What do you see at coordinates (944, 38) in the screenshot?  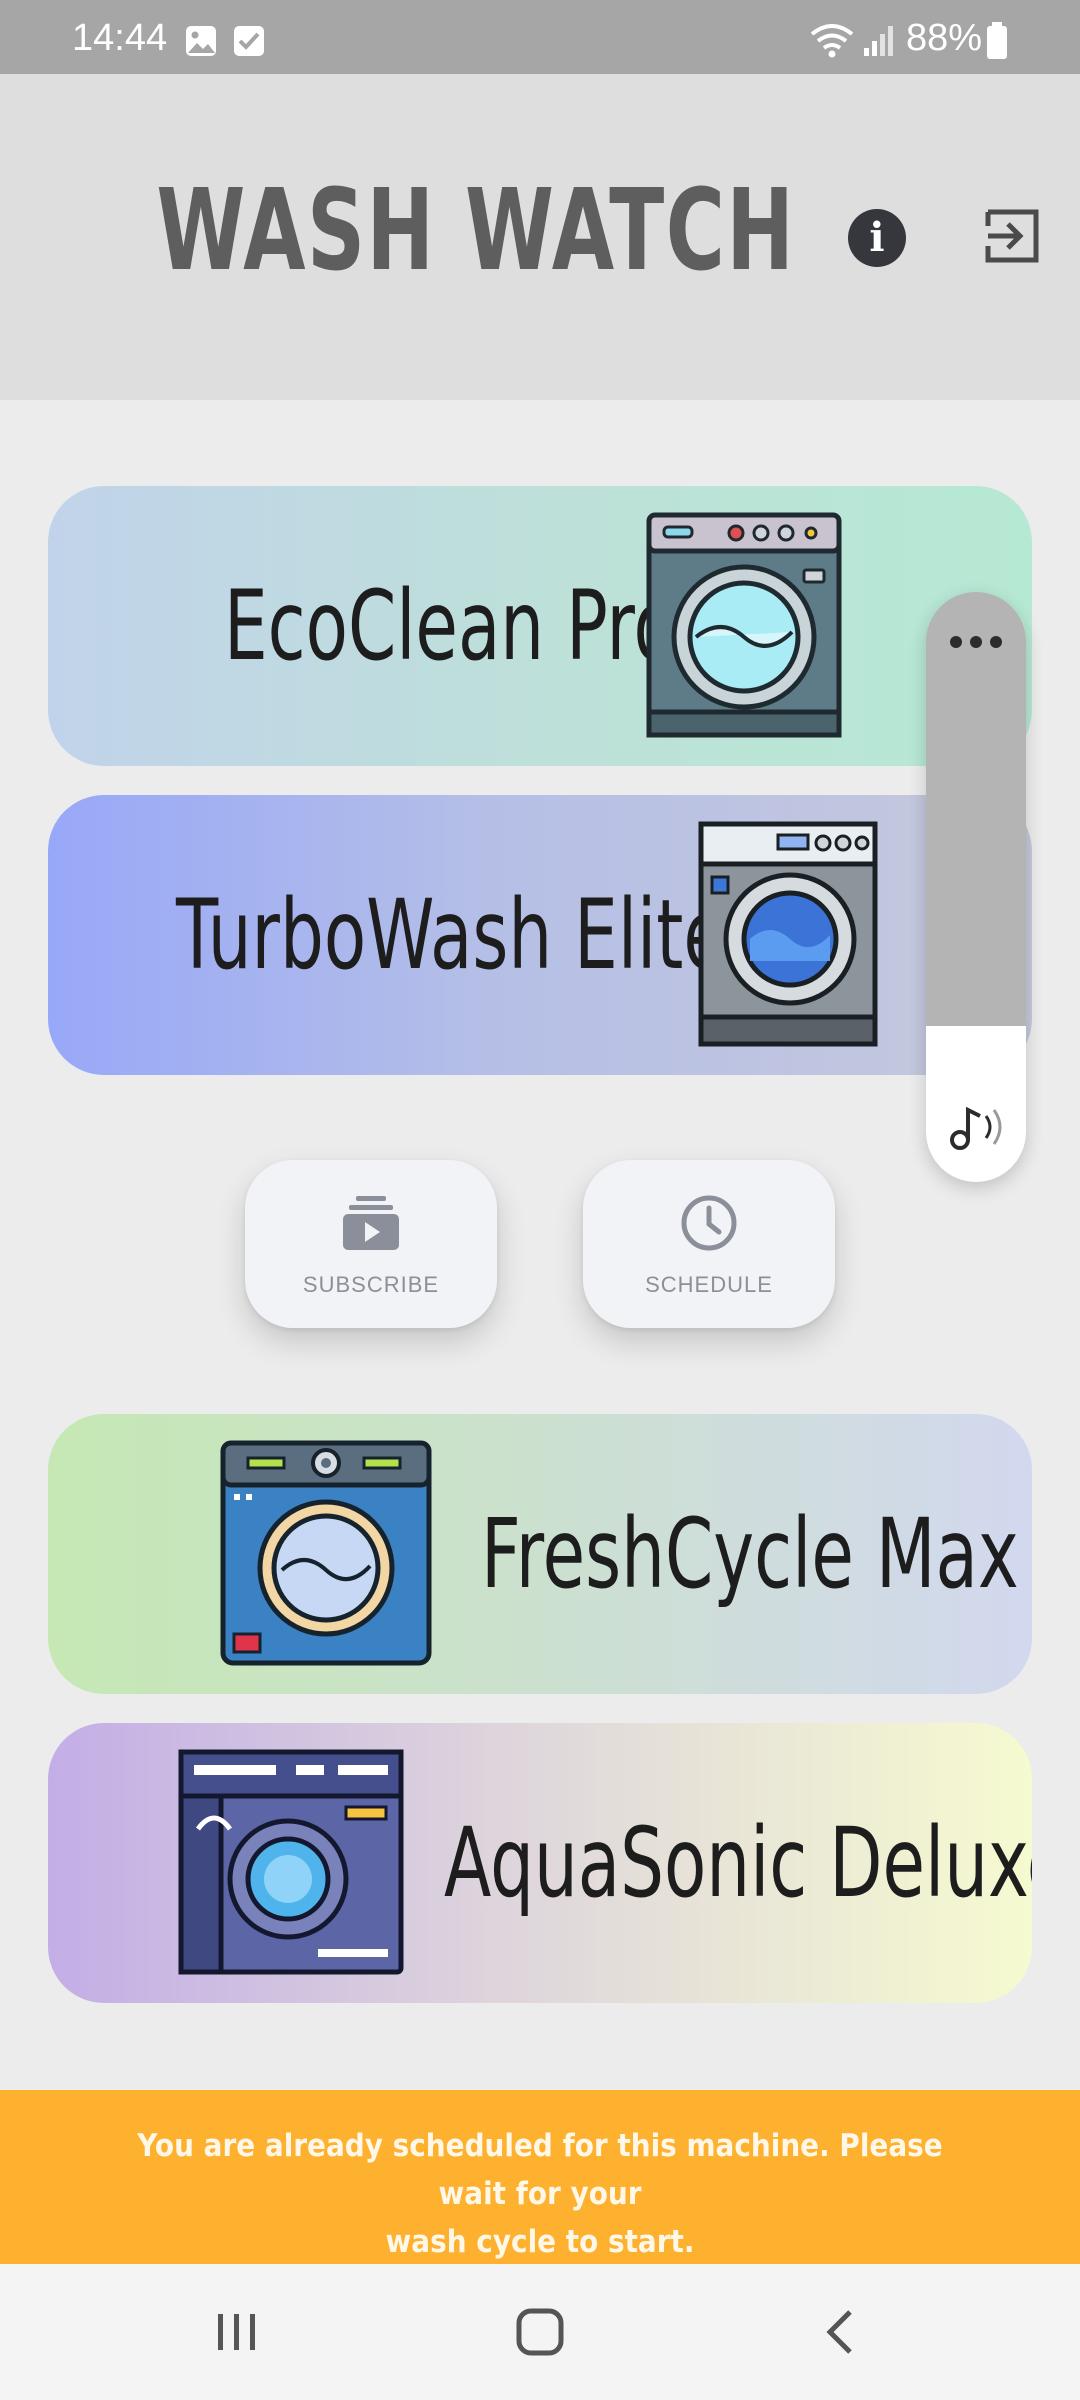 I see `battery-percentage: 88%` at bounding box center [944, 38].